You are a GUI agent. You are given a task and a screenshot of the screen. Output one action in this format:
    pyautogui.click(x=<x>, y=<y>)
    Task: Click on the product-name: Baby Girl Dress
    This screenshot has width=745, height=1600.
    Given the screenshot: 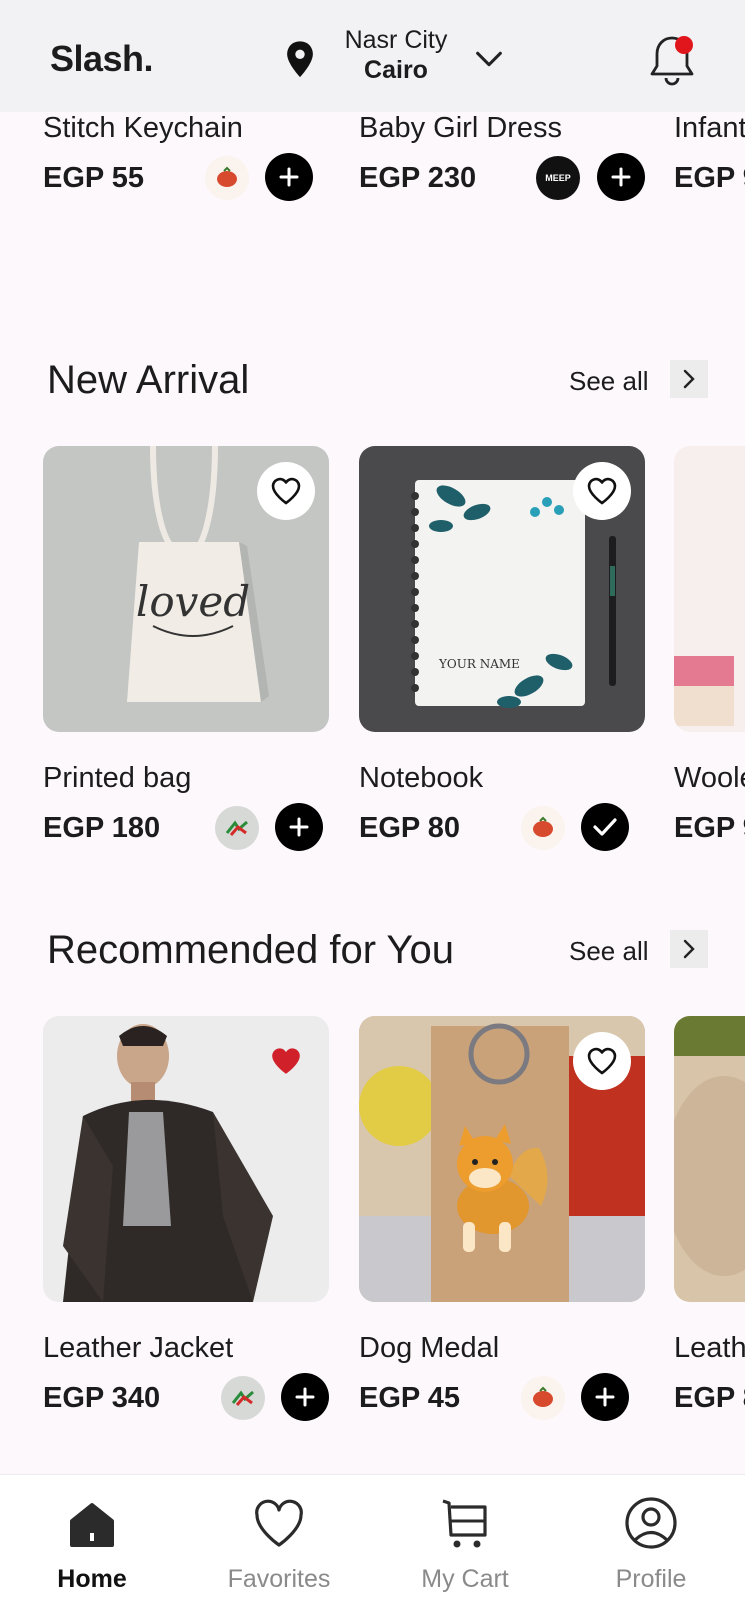 What is the action you would take?
    pyautogui.click(x=461, y=128)
    